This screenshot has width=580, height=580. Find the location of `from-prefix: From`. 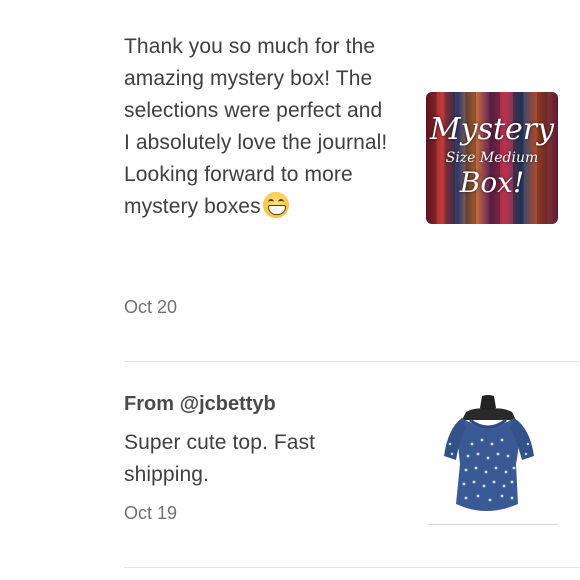

from-prefix: From is located at coordinates (149, 404).